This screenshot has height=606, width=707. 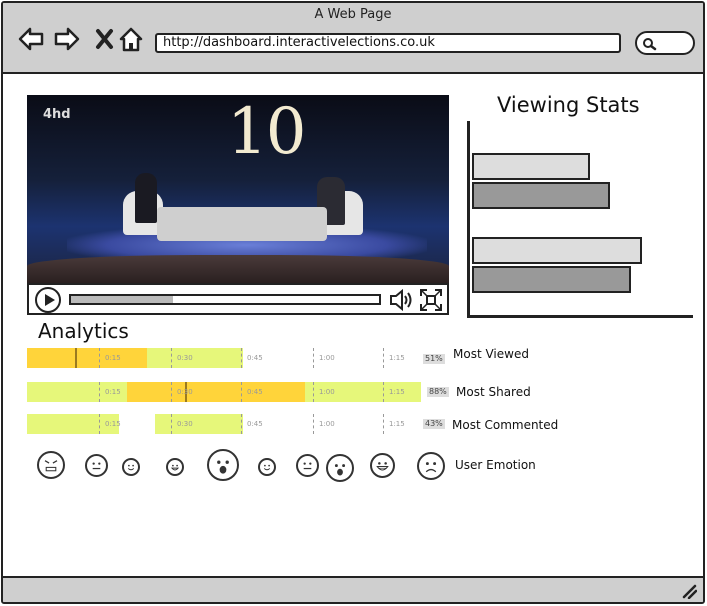 I want to click on chart-x-axis, so click(x=580, y=316).